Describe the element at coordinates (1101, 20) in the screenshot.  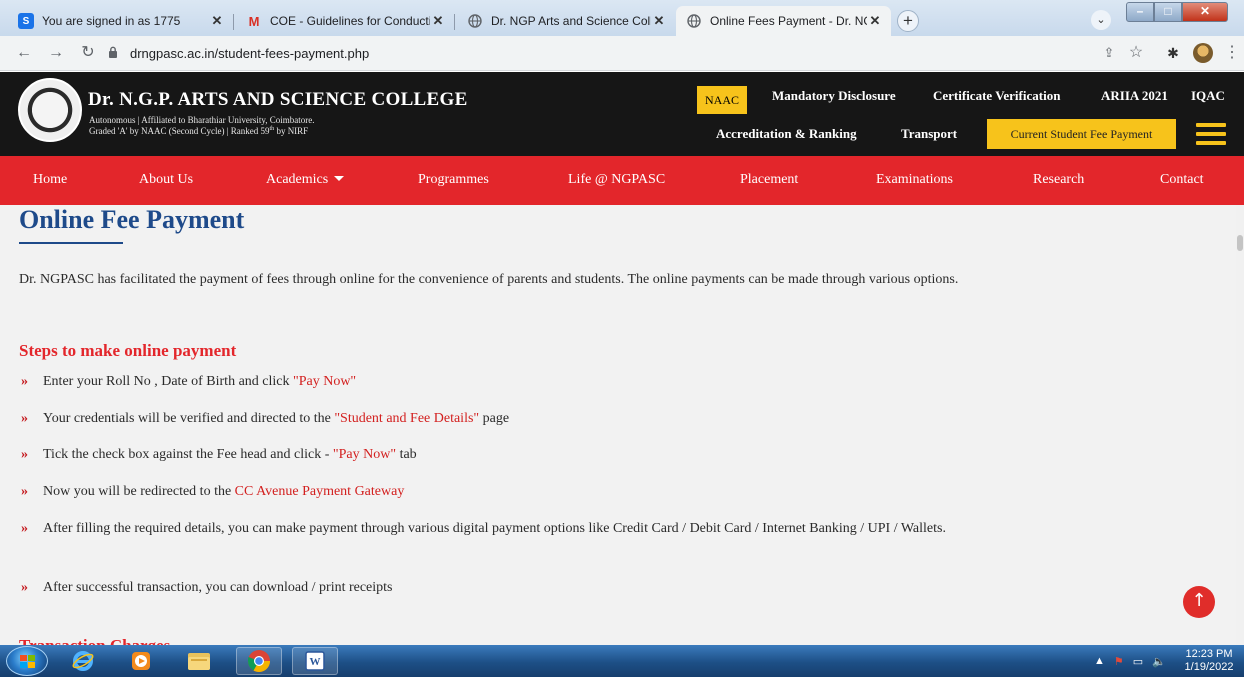
I see `tab-search-icon: ⌄` at that location.